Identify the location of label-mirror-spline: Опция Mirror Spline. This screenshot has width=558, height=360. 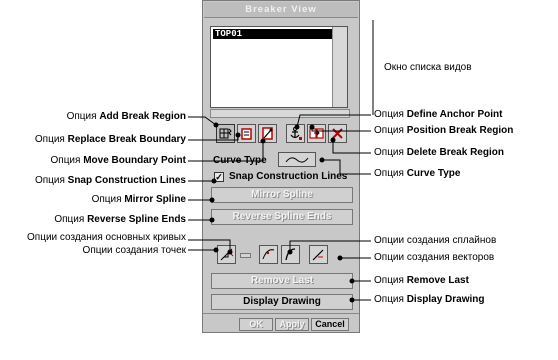
(138, 199).